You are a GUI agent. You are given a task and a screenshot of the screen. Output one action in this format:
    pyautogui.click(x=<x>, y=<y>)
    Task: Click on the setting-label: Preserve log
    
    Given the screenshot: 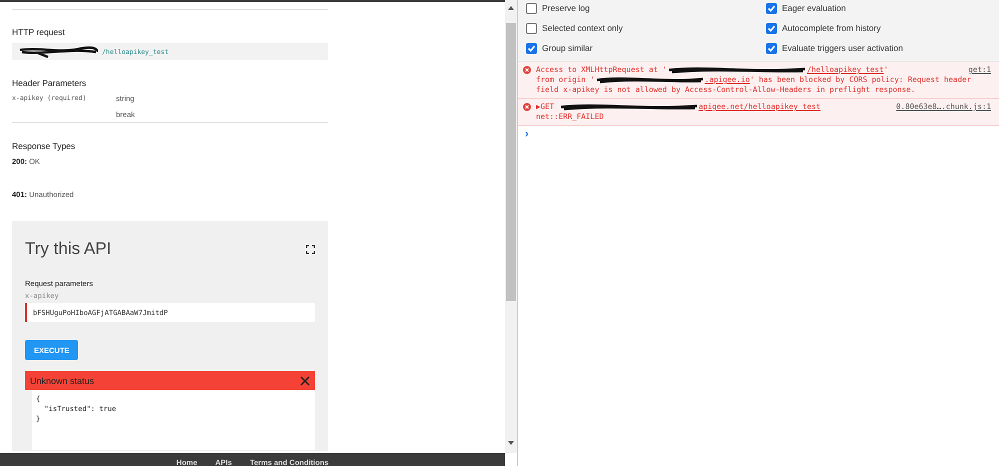 What is the action you would take?
    pyautogui.click(x=566, y=8)
    